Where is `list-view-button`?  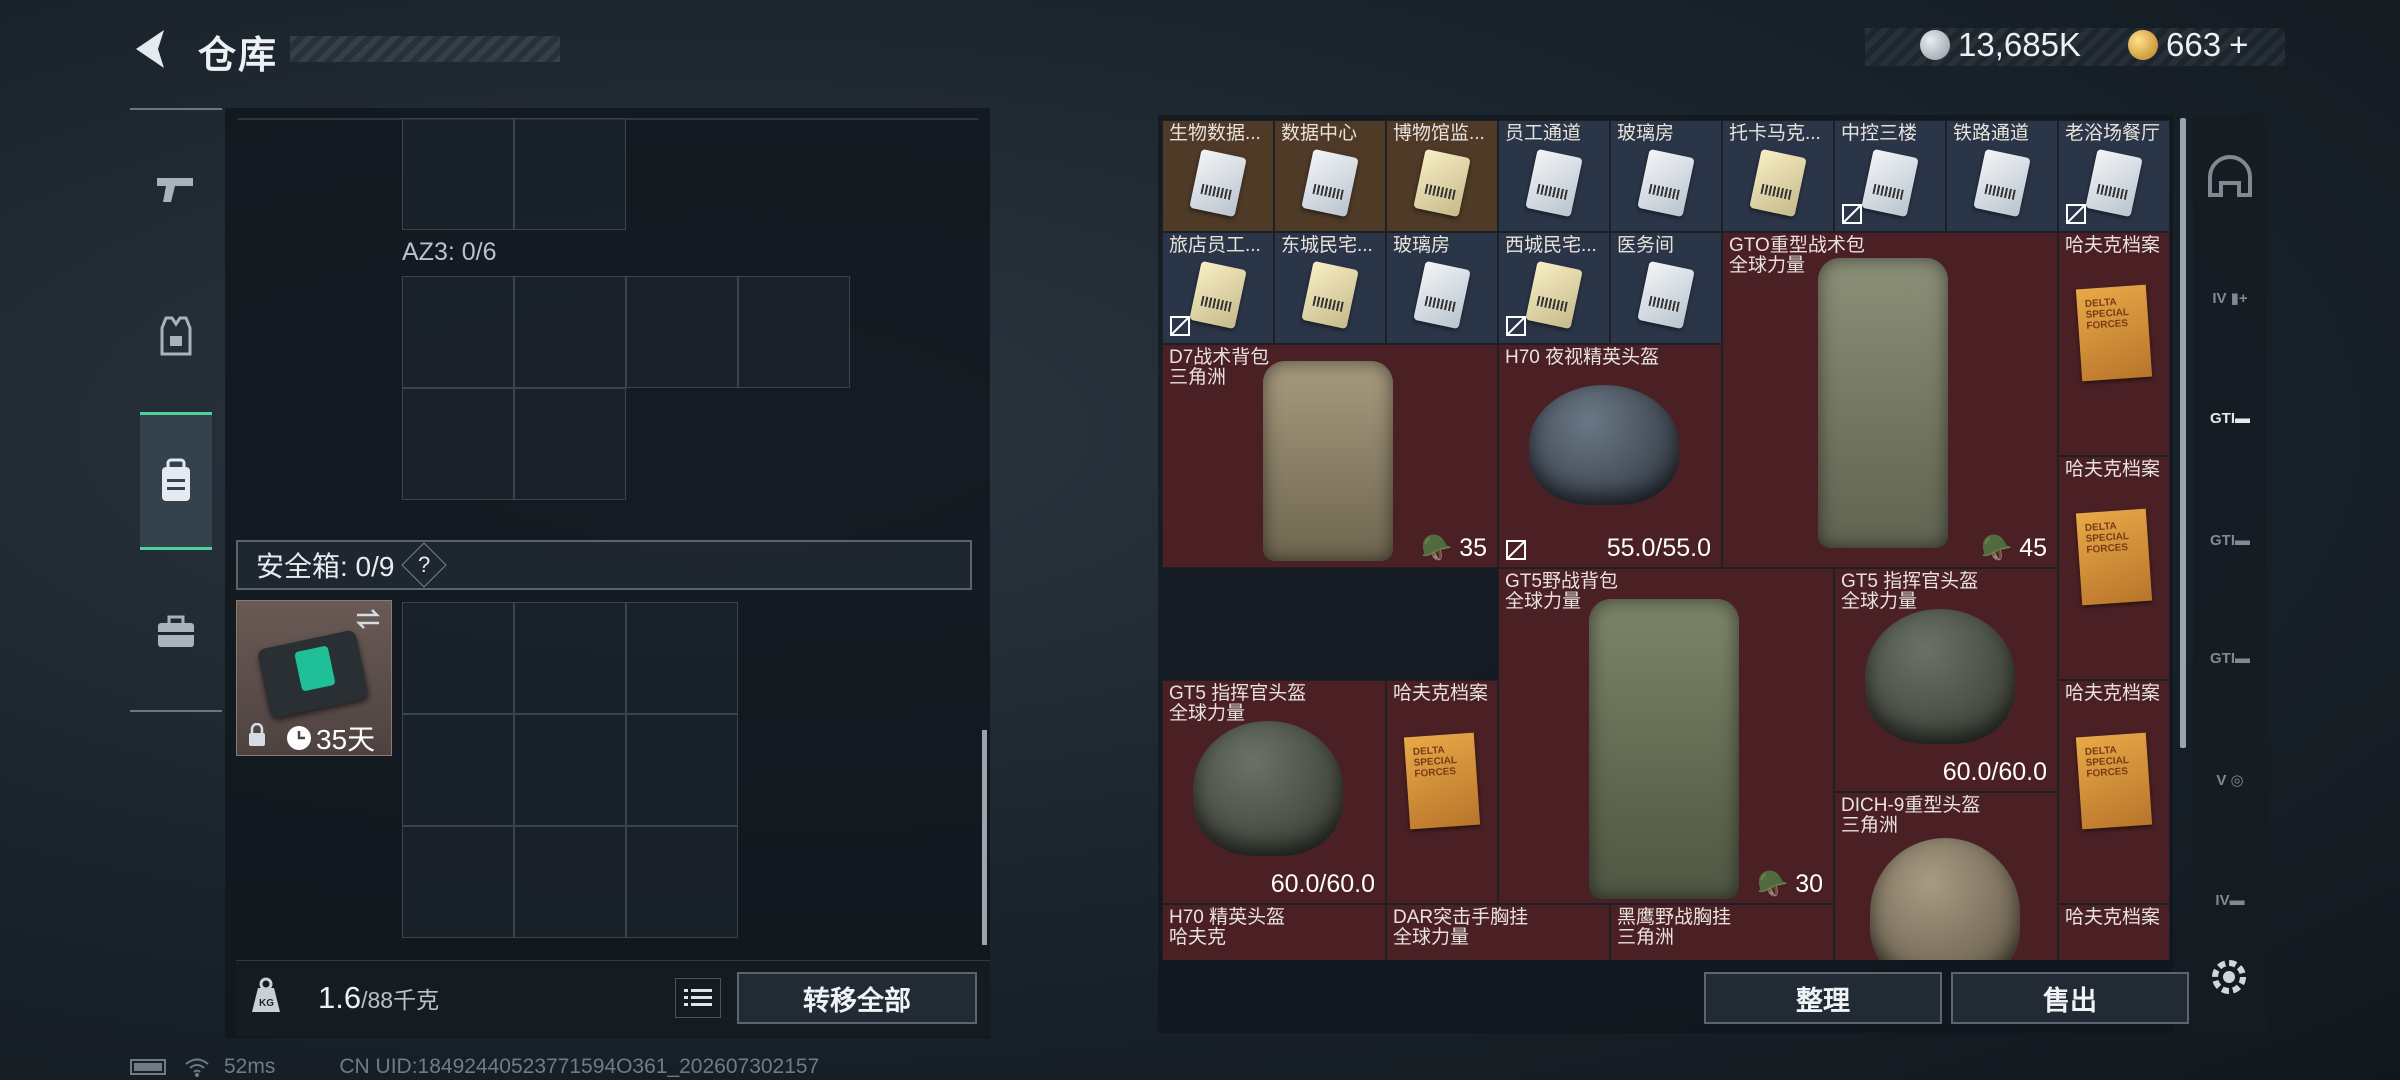
list-view-button is located at coordinates (698, 998).